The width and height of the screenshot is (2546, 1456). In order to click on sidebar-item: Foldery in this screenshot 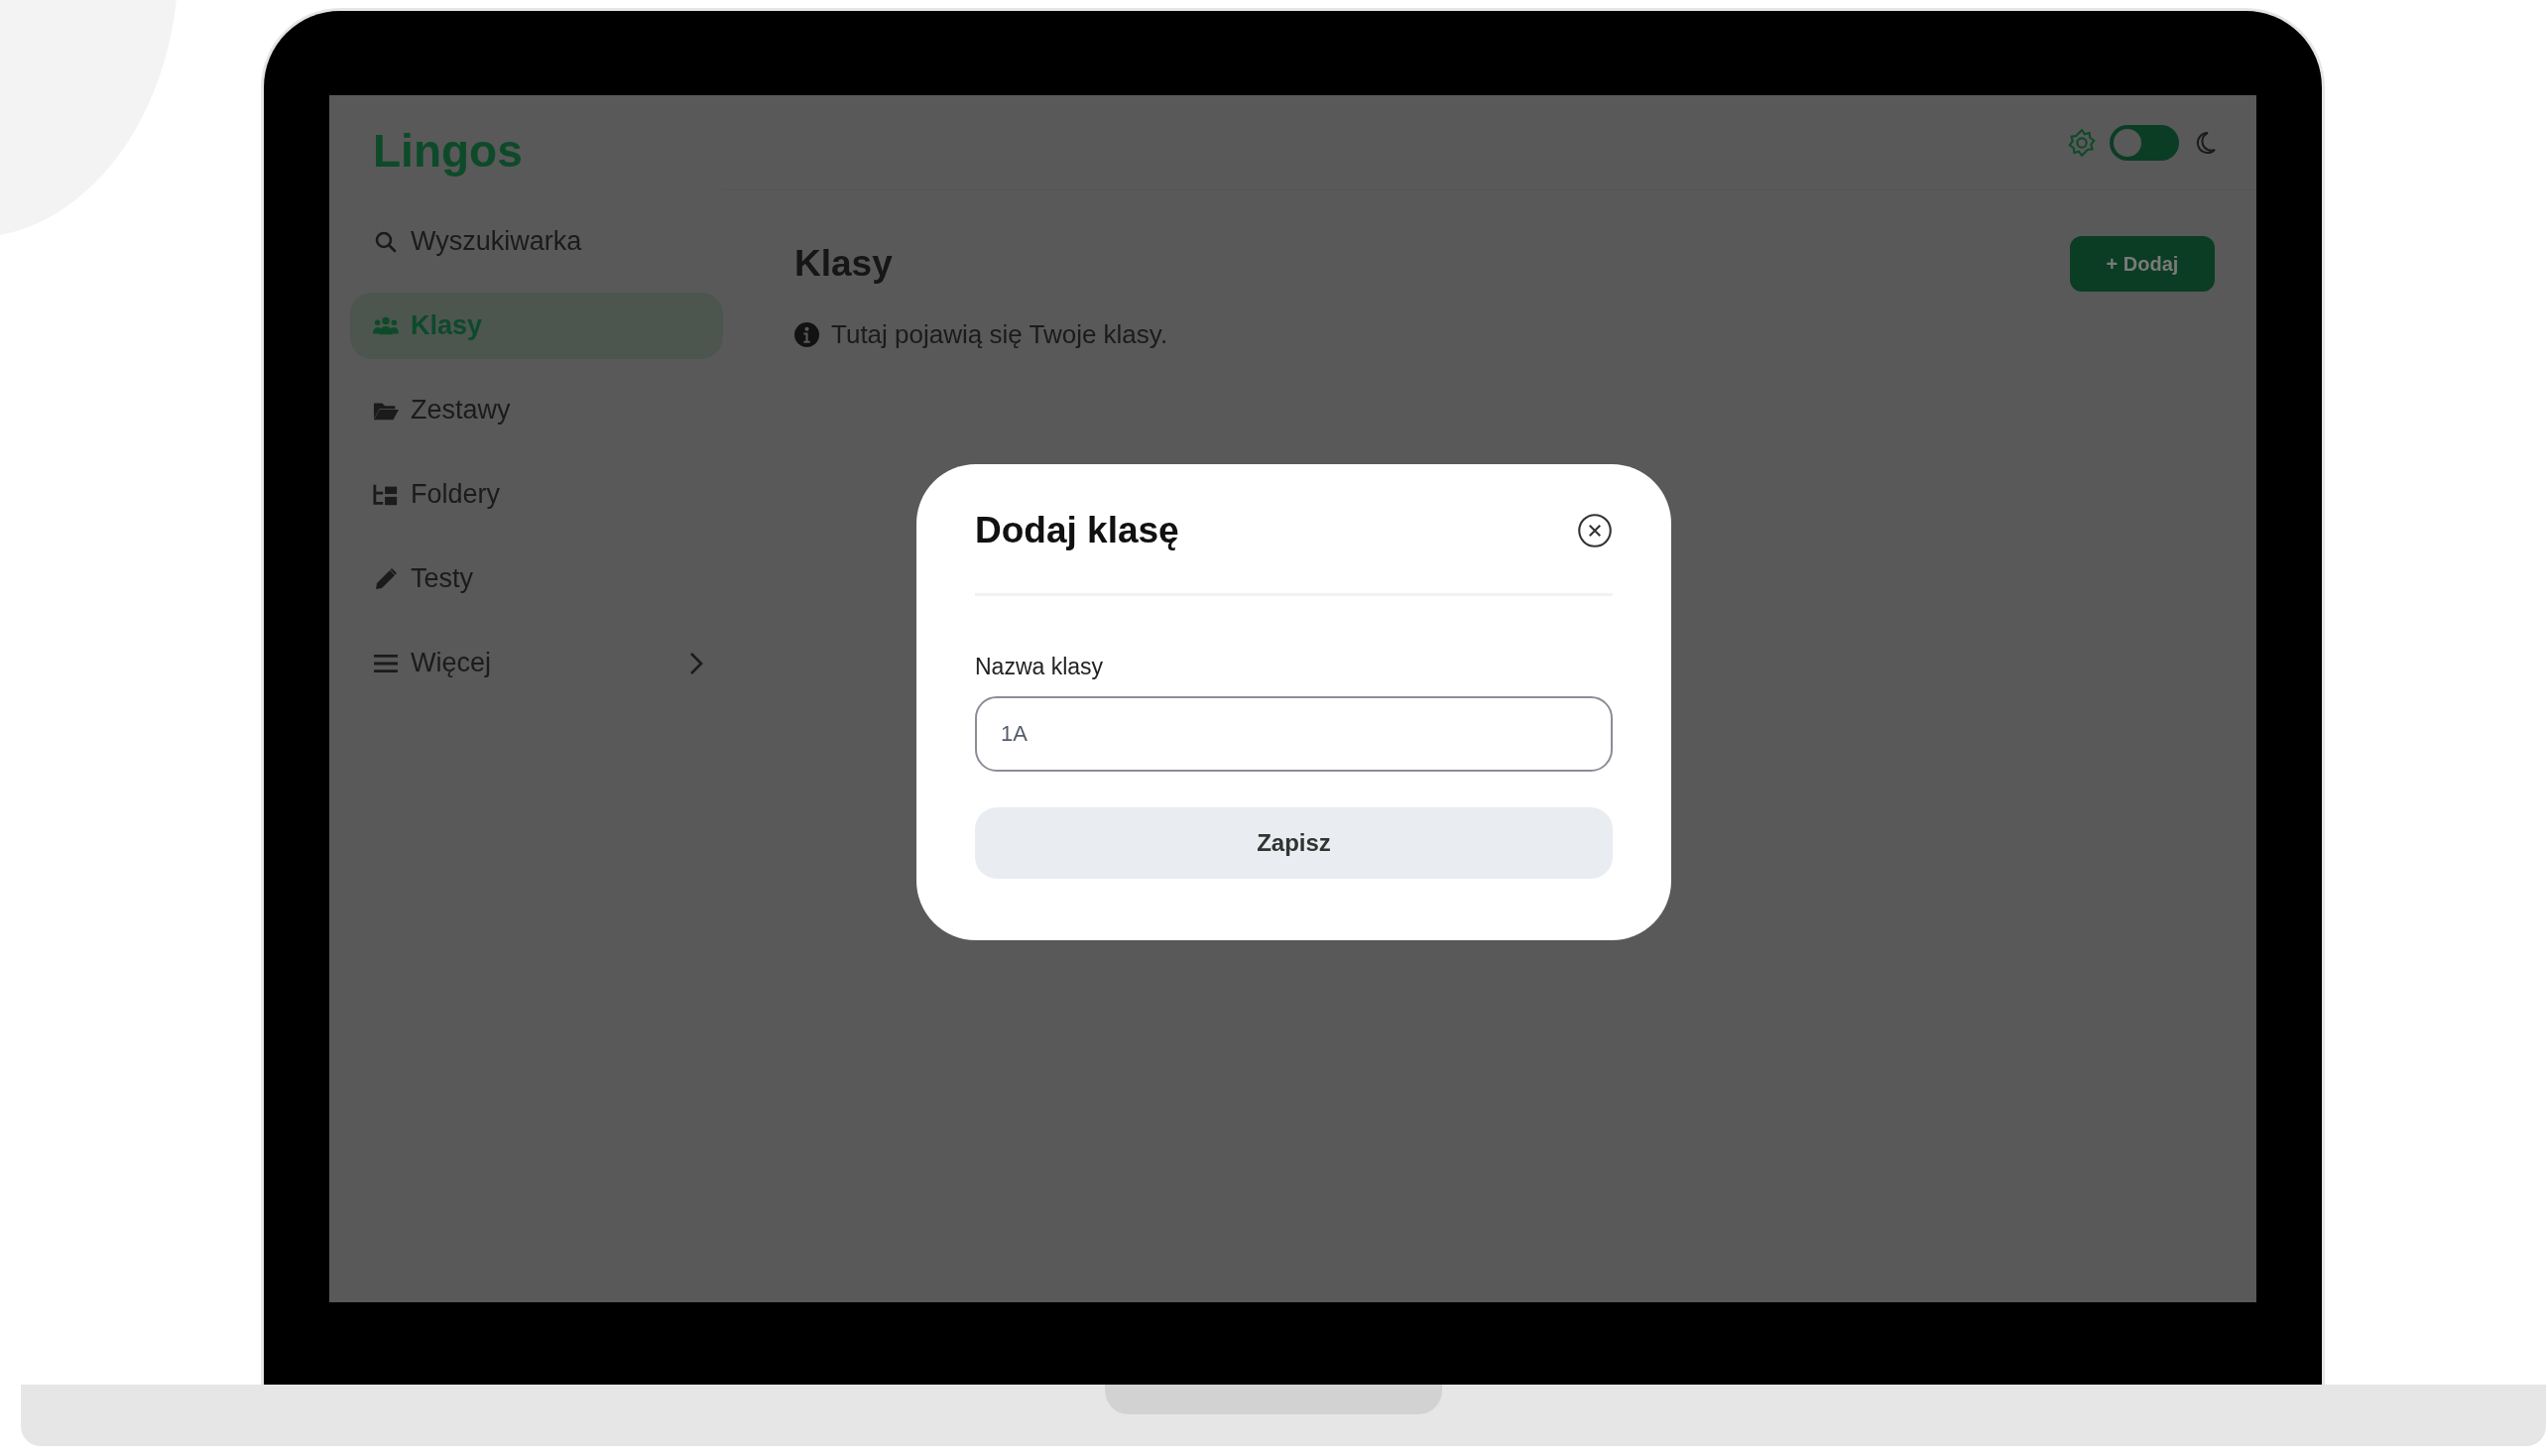, I will do `click(536, 494)`.